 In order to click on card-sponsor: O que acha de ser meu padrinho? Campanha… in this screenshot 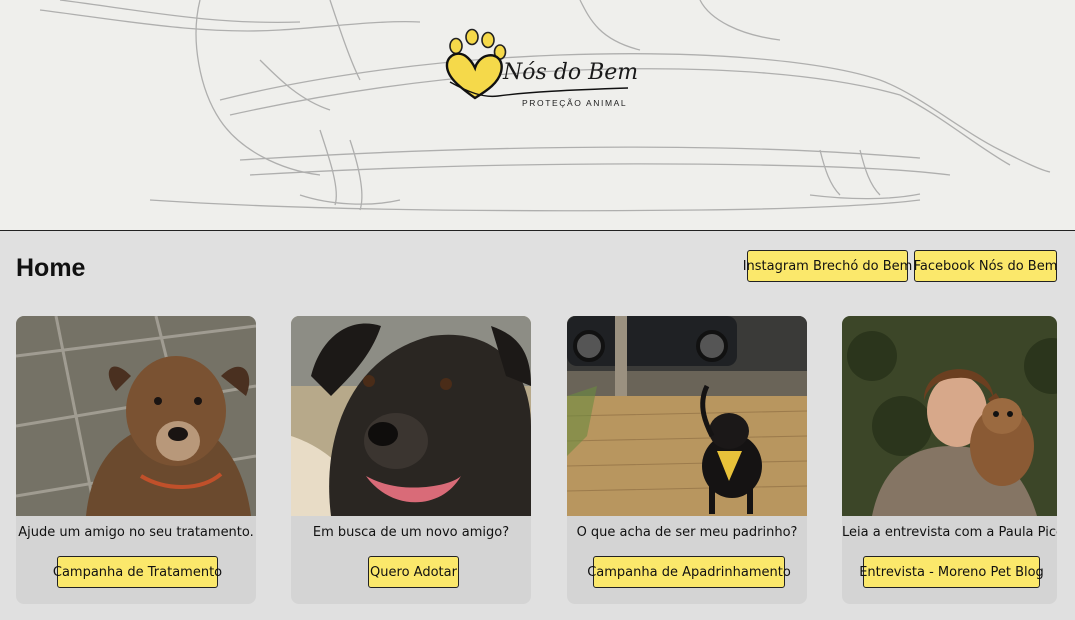, I will do `click(687, 460)`.